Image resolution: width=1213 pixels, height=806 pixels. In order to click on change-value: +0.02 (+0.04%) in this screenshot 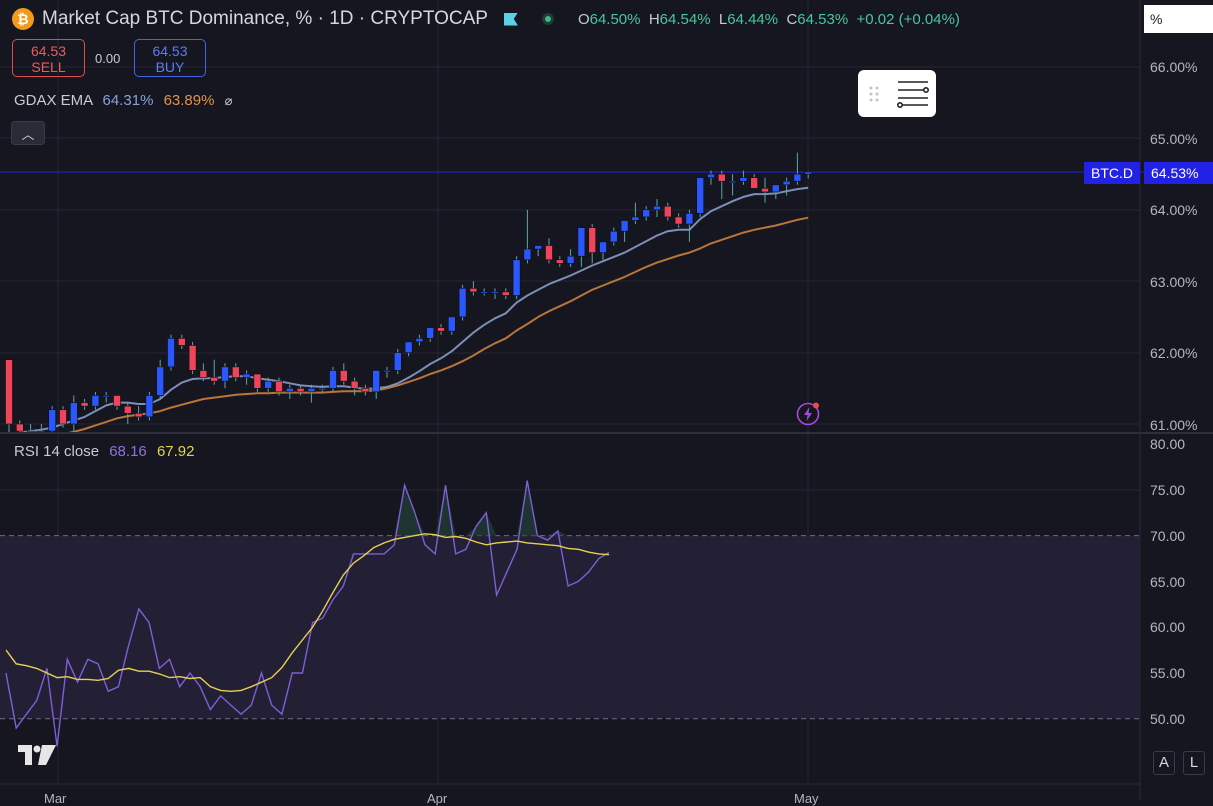, I will do `click(908, 19)`.